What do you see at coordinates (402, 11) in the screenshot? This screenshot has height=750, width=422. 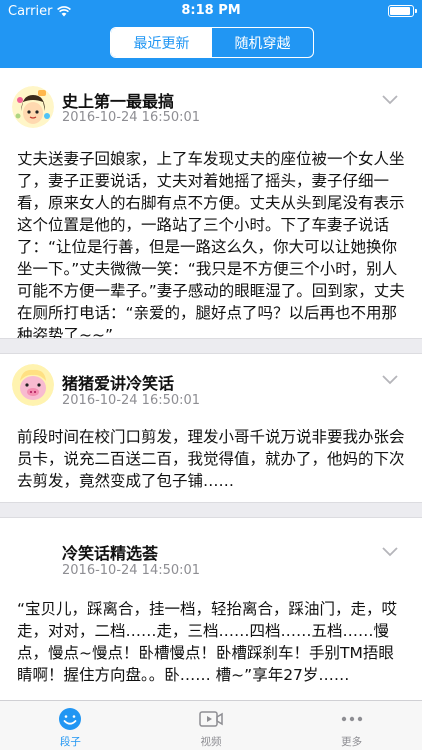 I see `battery-icon` at bounding box center [402, 11].